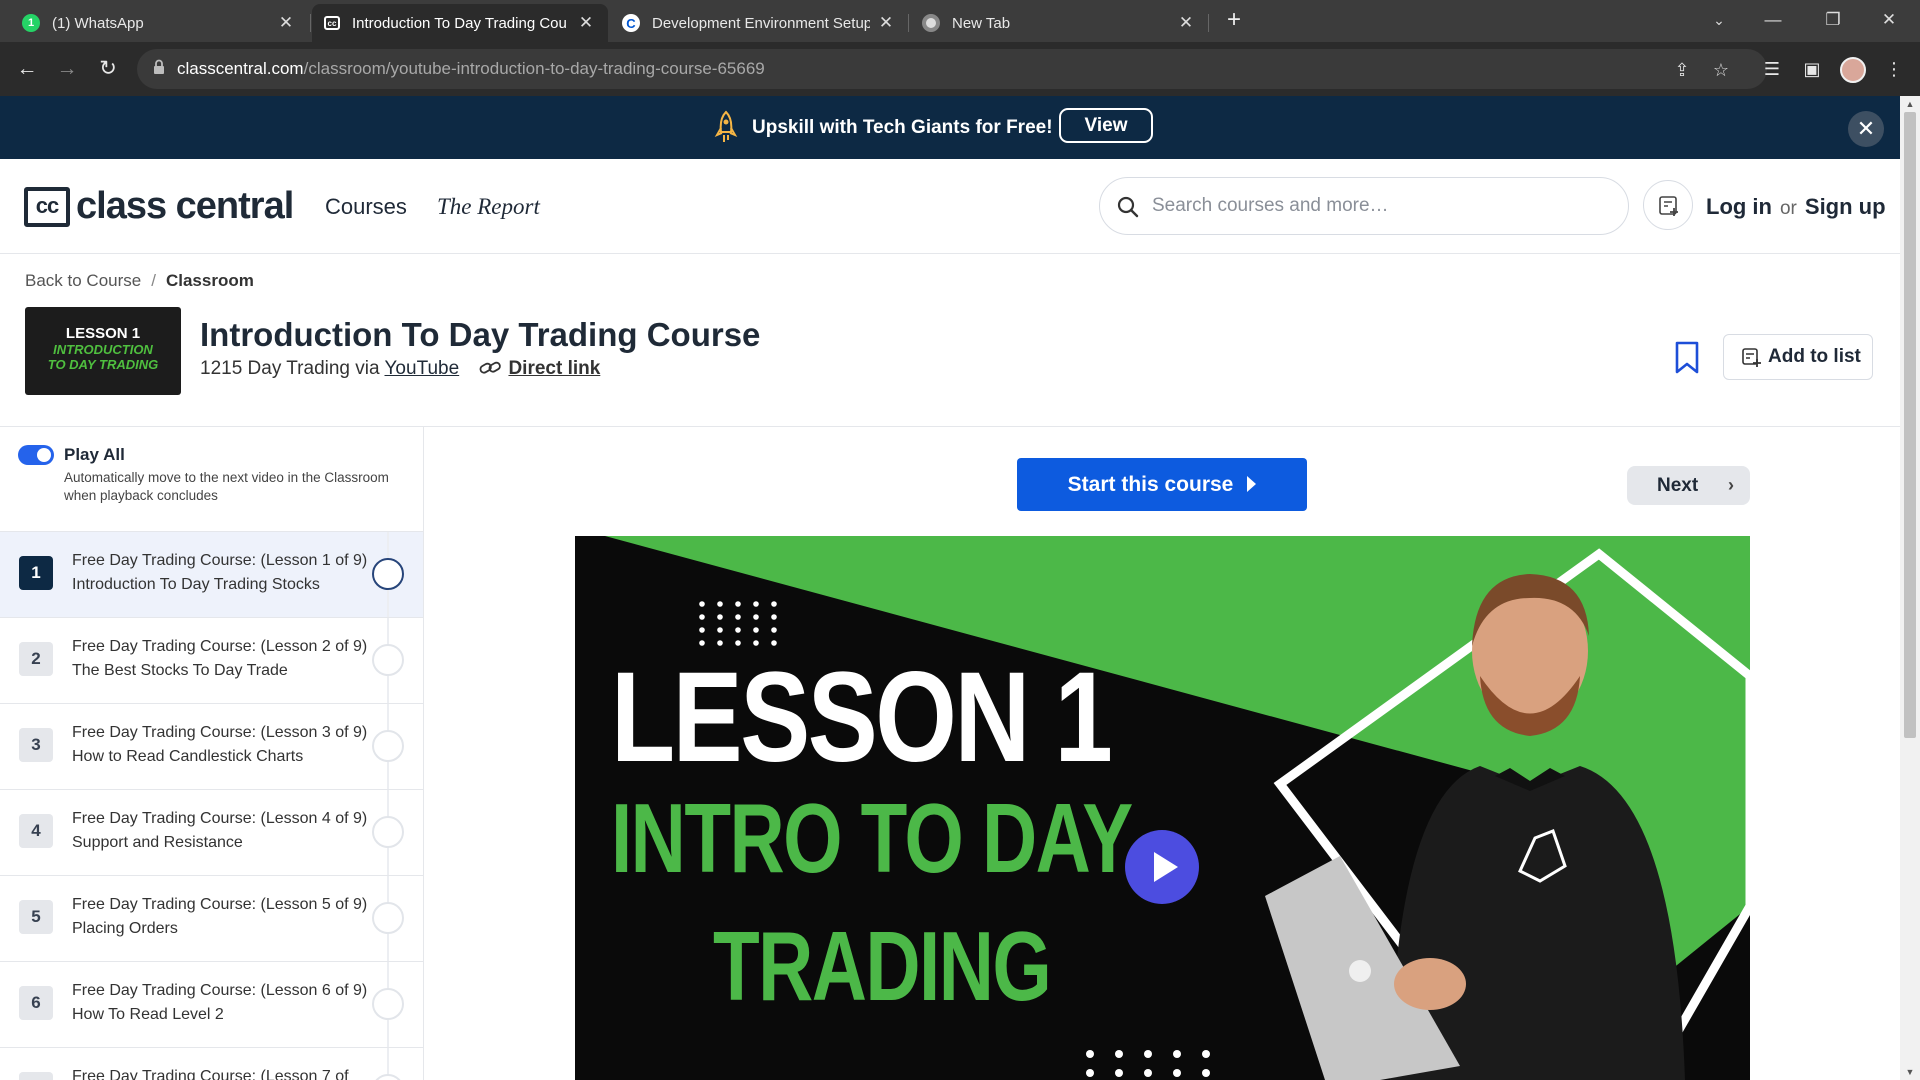 This screenshot has height=1080, width=1920. What do you see at coordinates (1382, 206) in the screenshot?
I see `search-input` at bounding box center [1382, 206].